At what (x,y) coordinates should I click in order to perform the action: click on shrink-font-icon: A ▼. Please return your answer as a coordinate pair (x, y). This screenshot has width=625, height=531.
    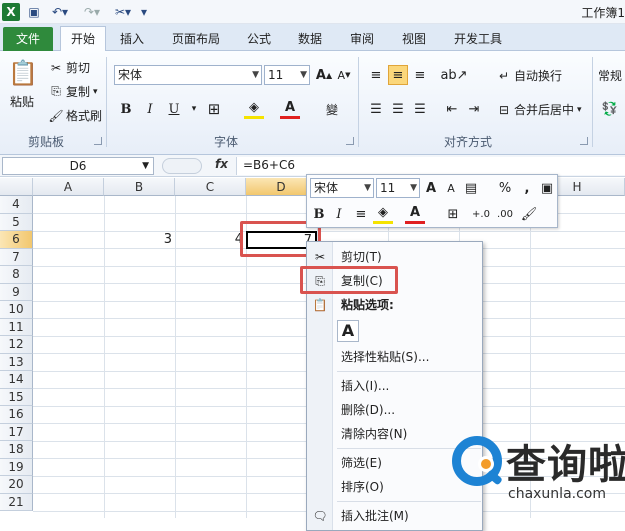
    Looking at the image, I should click on (344, 75).